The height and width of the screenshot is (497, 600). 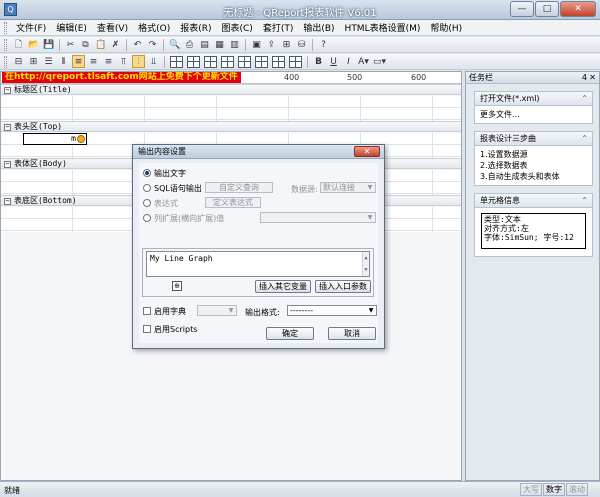 I want to click on inner-border-icon, so click(x=210, y=61).